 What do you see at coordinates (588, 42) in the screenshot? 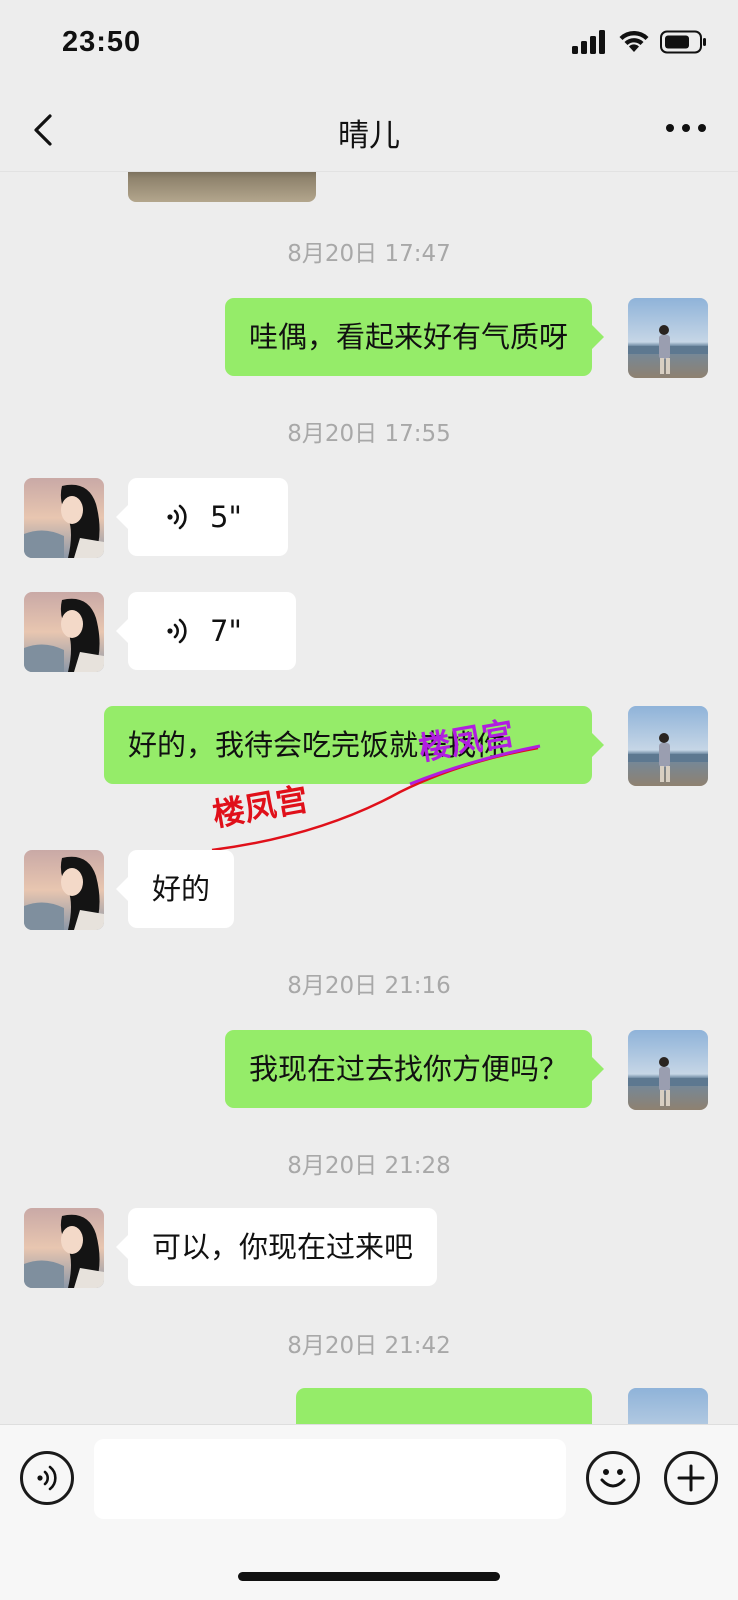
I see `cellular-signal-icon` at bounding box center [588, 42].